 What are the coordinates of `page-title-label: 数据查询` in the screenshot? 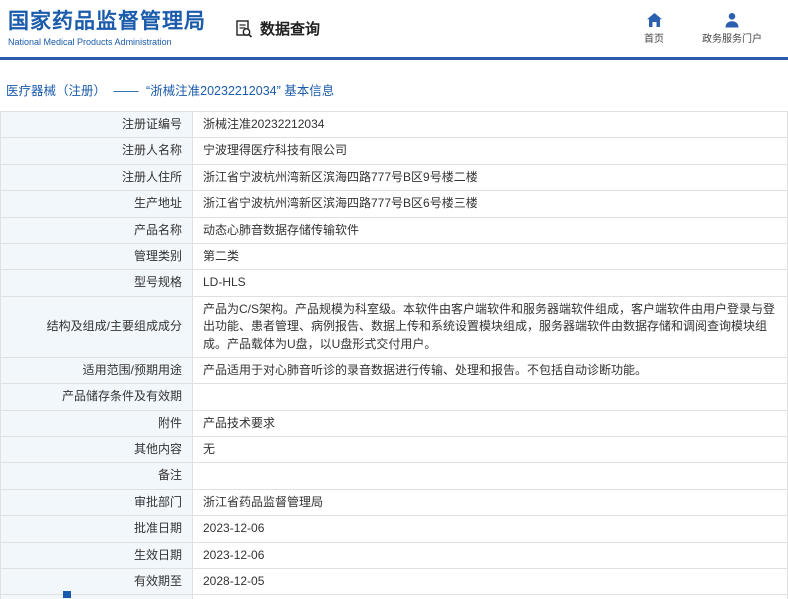 It's located at (290, 29).